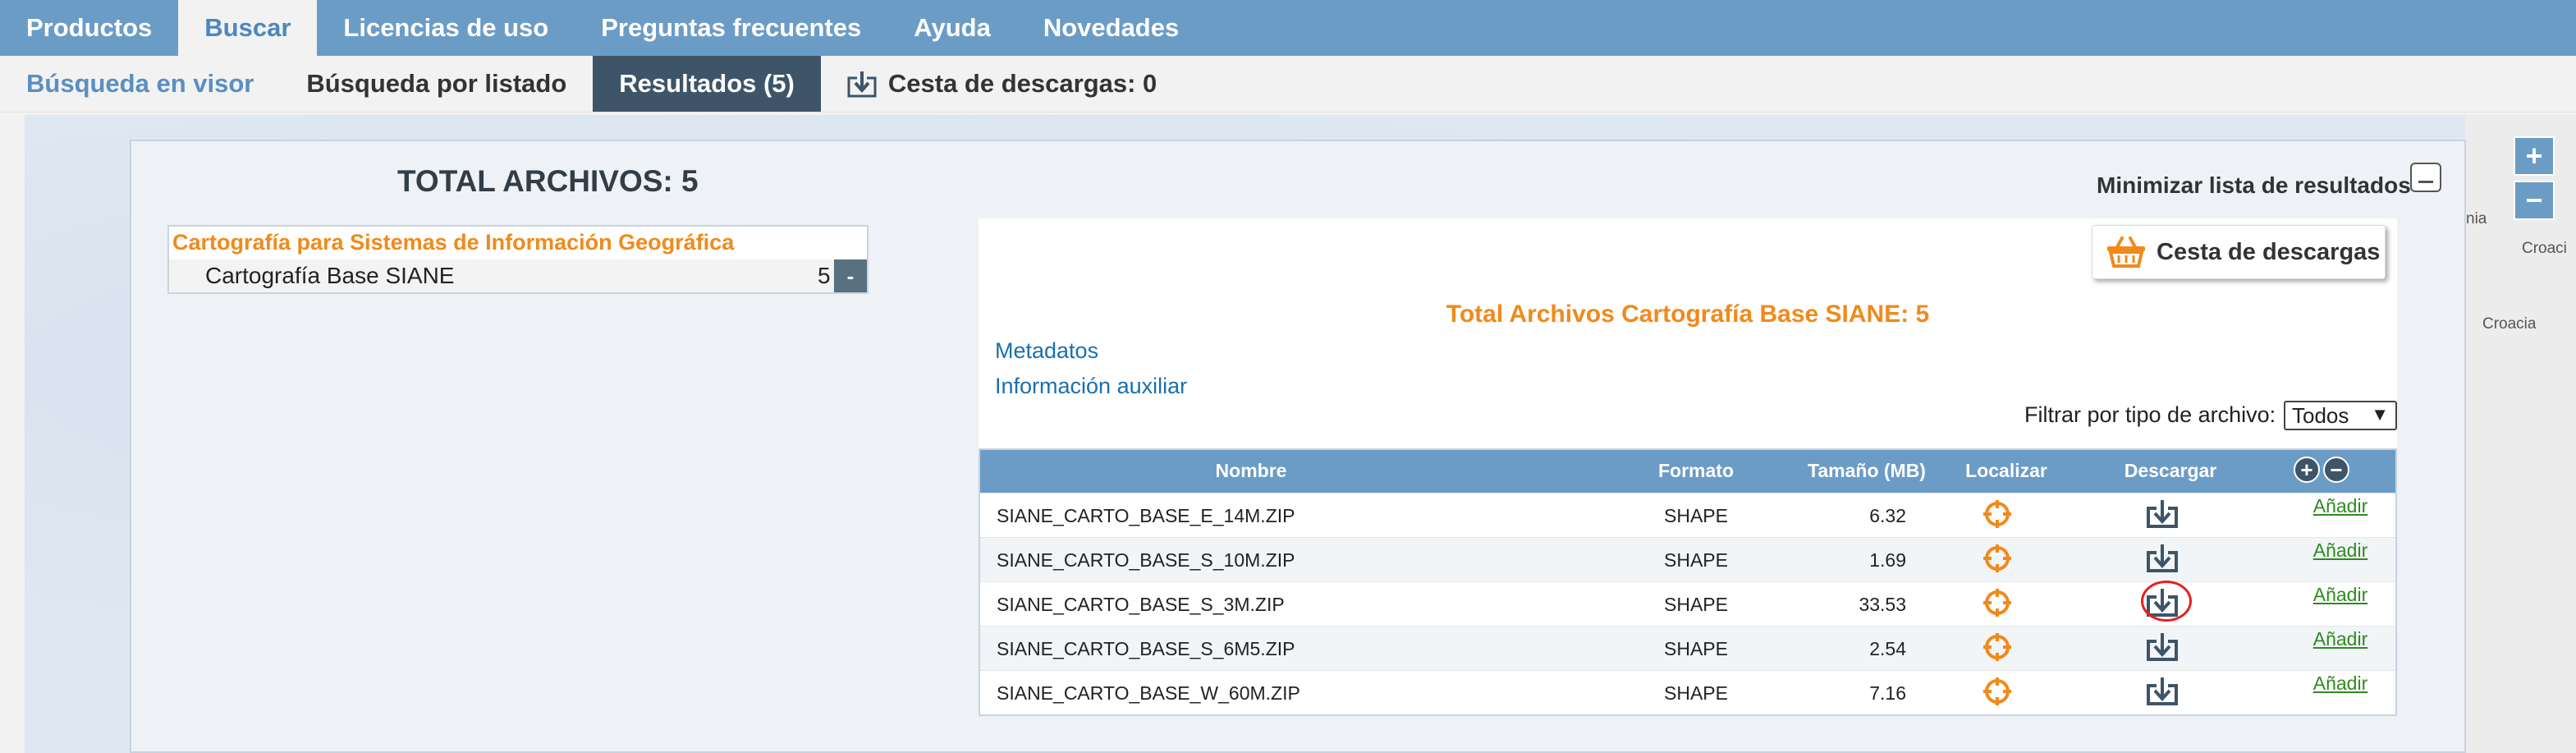 Image resolution: width=2576 pixels, height=753 pixels. What do you see at coordinates (1888, 693) in the screenshot?
I see `file-size: 7.16` at bounding box center [1888, 693].